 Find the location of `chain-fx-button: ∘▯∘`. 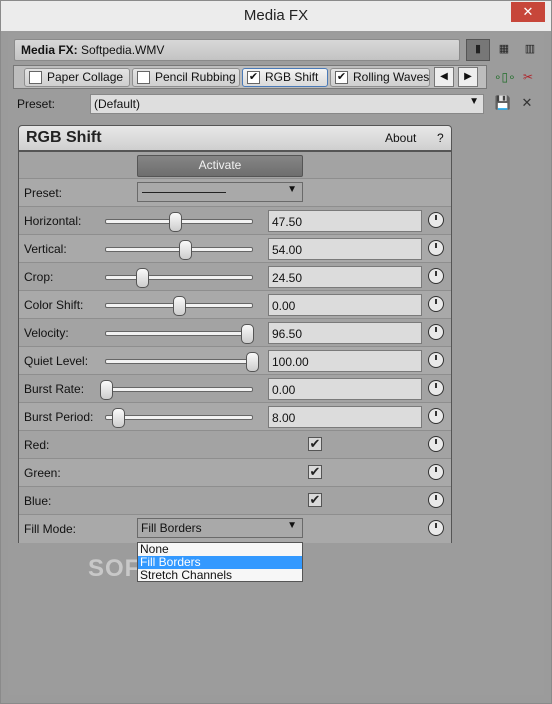

chain-fx-button: ∘▯∘ is located at coordinates (505, 77).